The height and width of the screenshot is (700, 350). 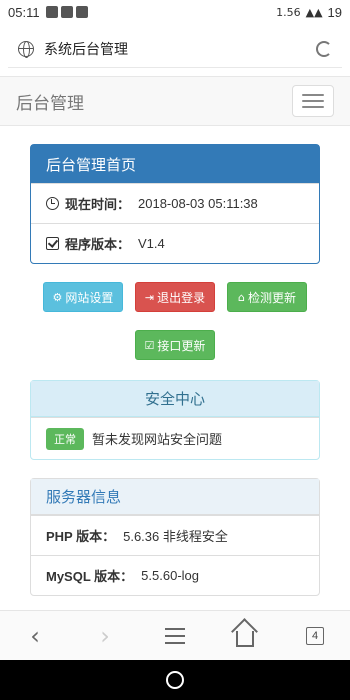 I want to click on tabs-button: 4, so click(x=315, y=636).